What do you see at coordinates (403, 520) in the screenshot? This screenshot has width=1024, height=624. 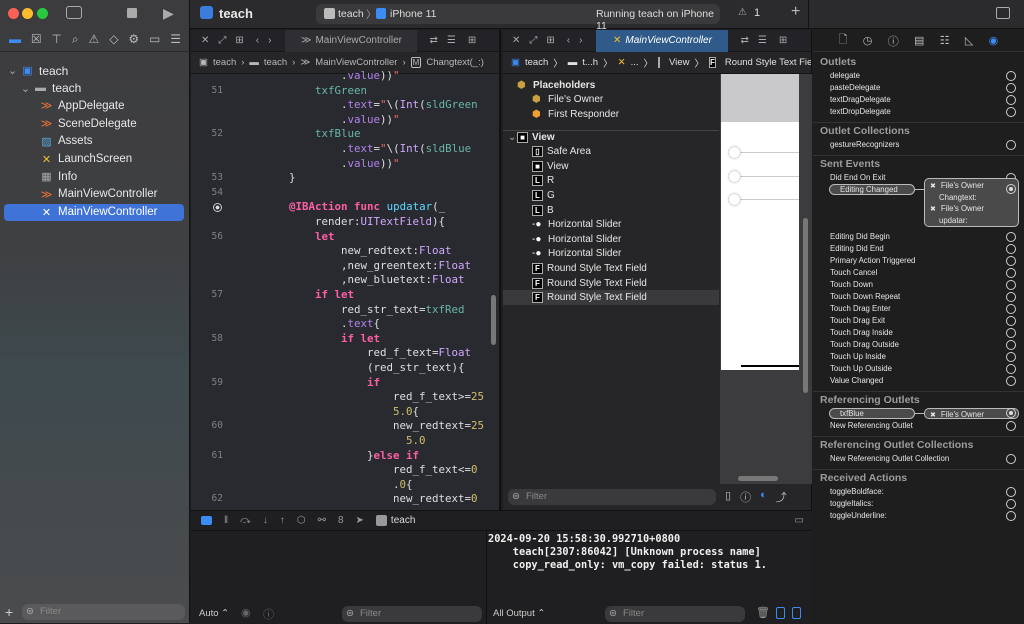 I see `process-name: teach` at bounding box center [403, 520].